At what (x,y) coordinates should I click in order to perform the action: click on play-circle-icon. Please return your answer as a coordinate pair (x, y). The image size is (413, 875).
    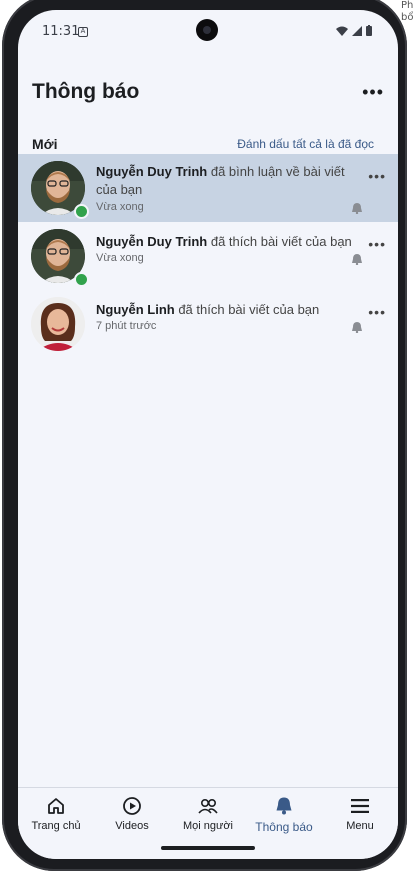
    Looking at the image, I should click on (132, 806).